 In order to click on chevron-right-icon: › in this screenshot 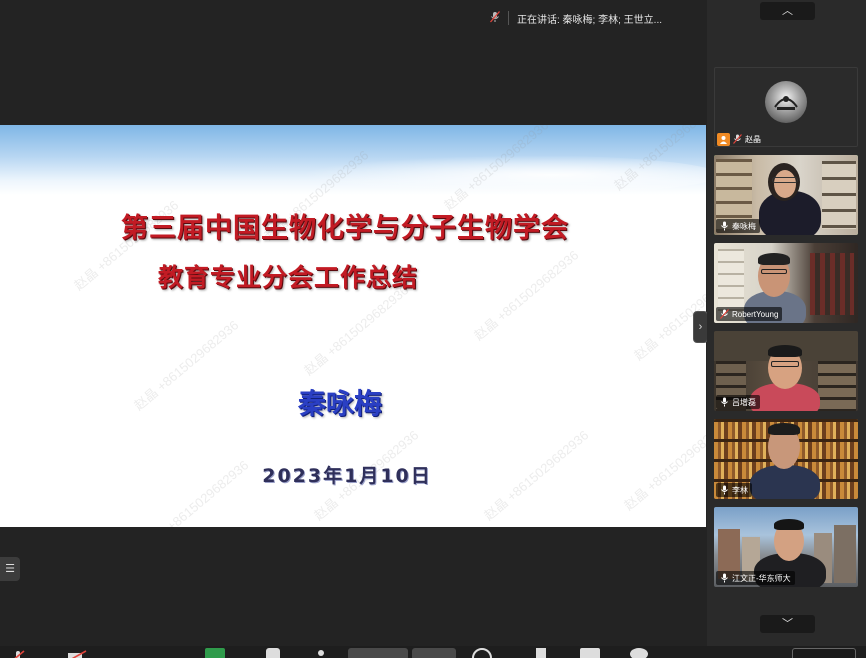, I will do `click(700, 327)`.